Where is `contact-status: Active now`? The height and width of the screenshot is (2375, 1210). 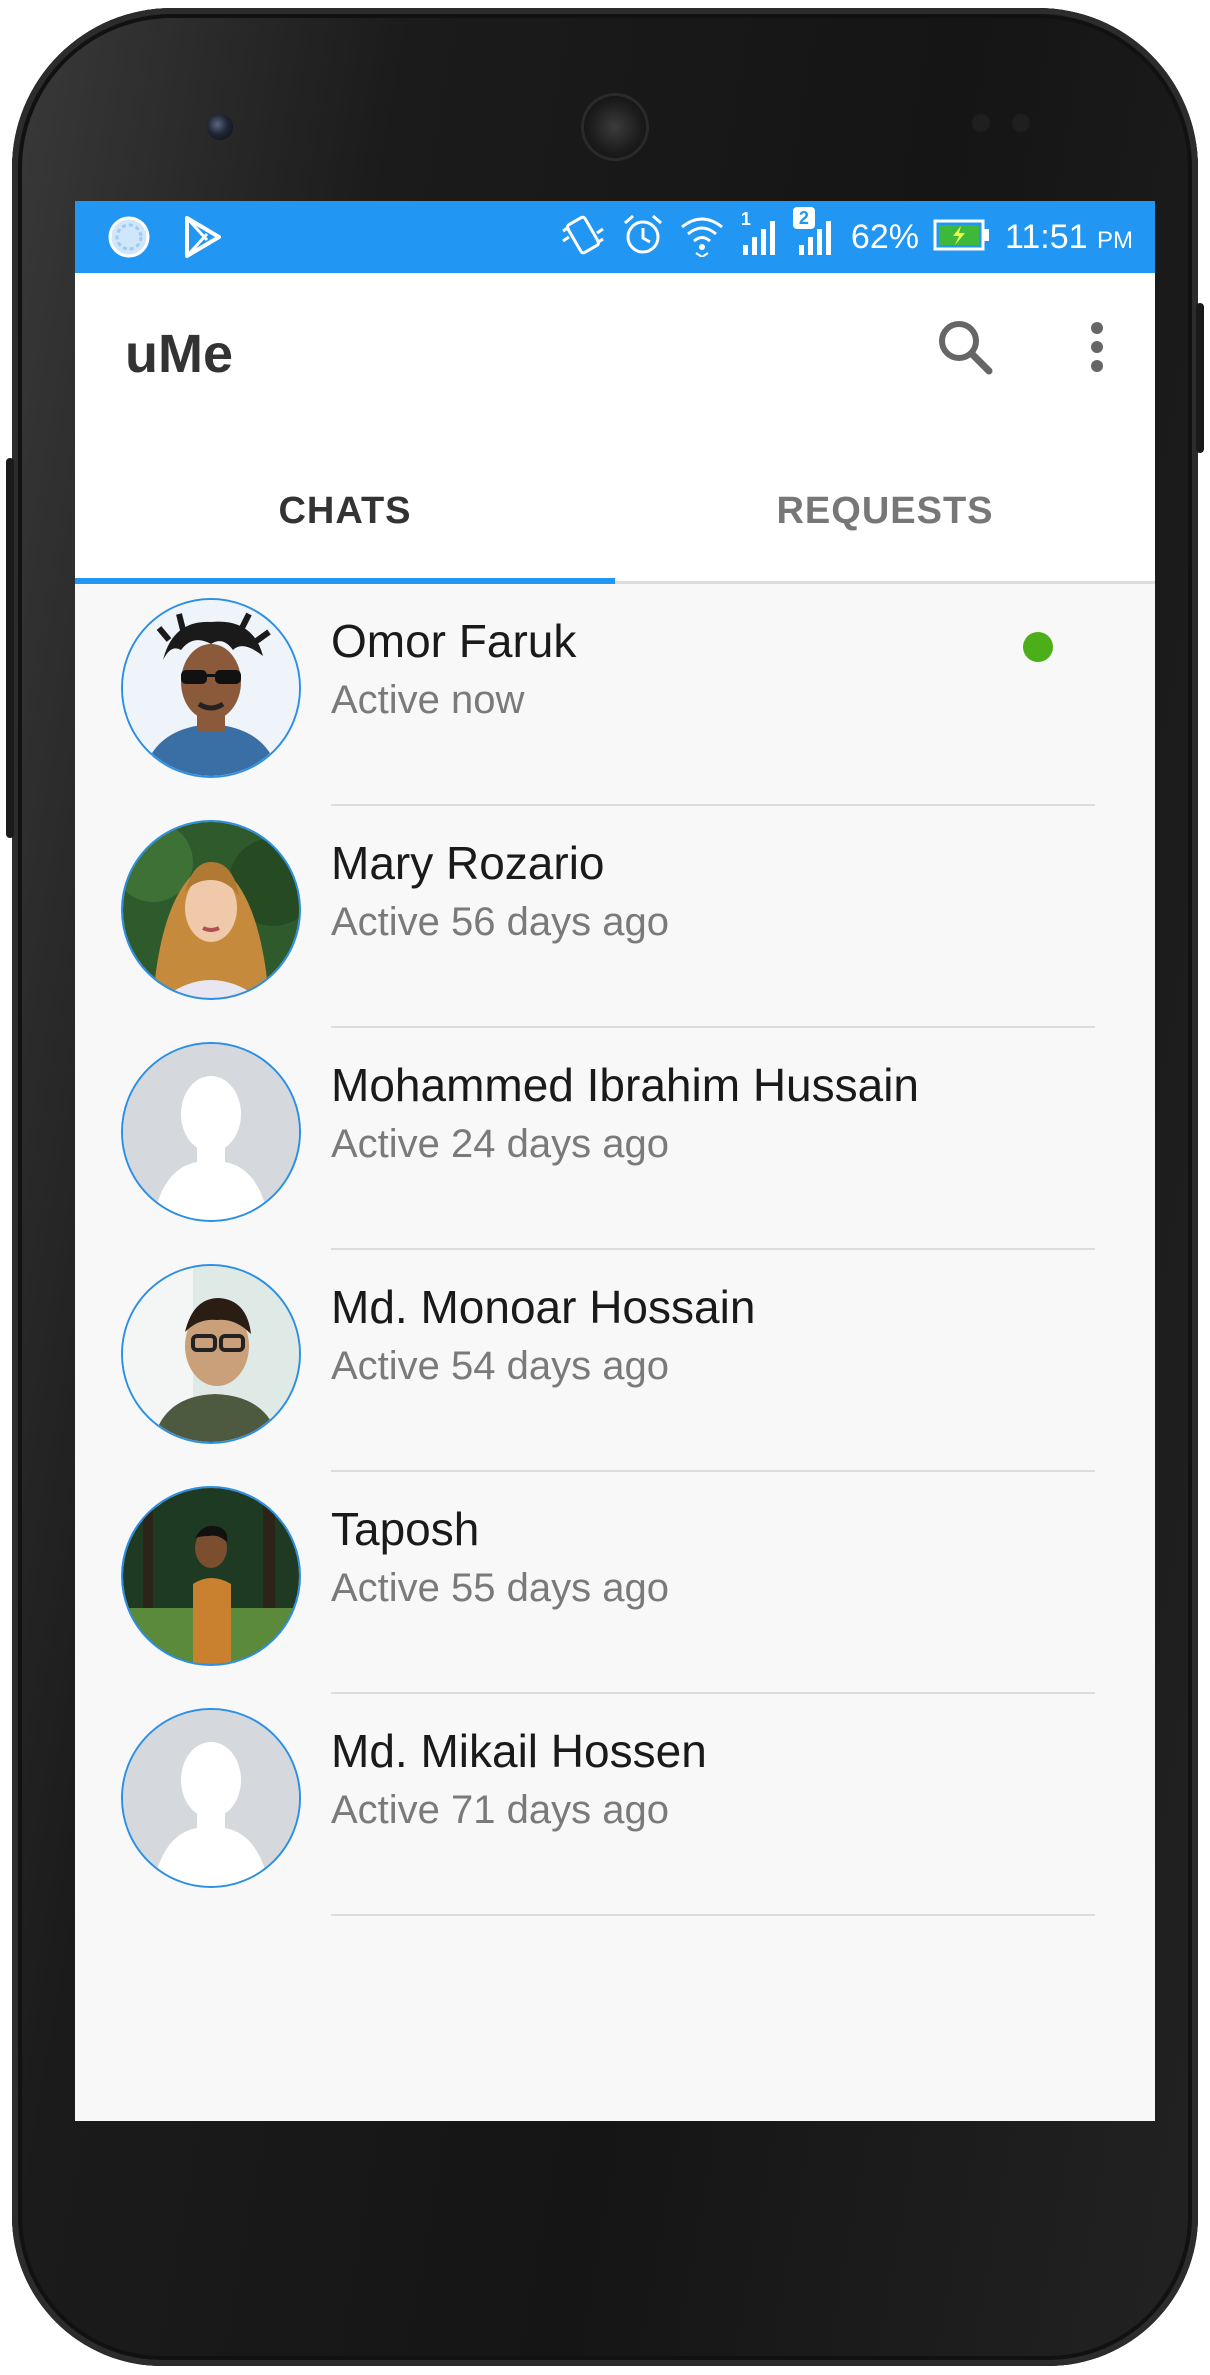 contact-status: Active now is located at coordinates (428, 700).